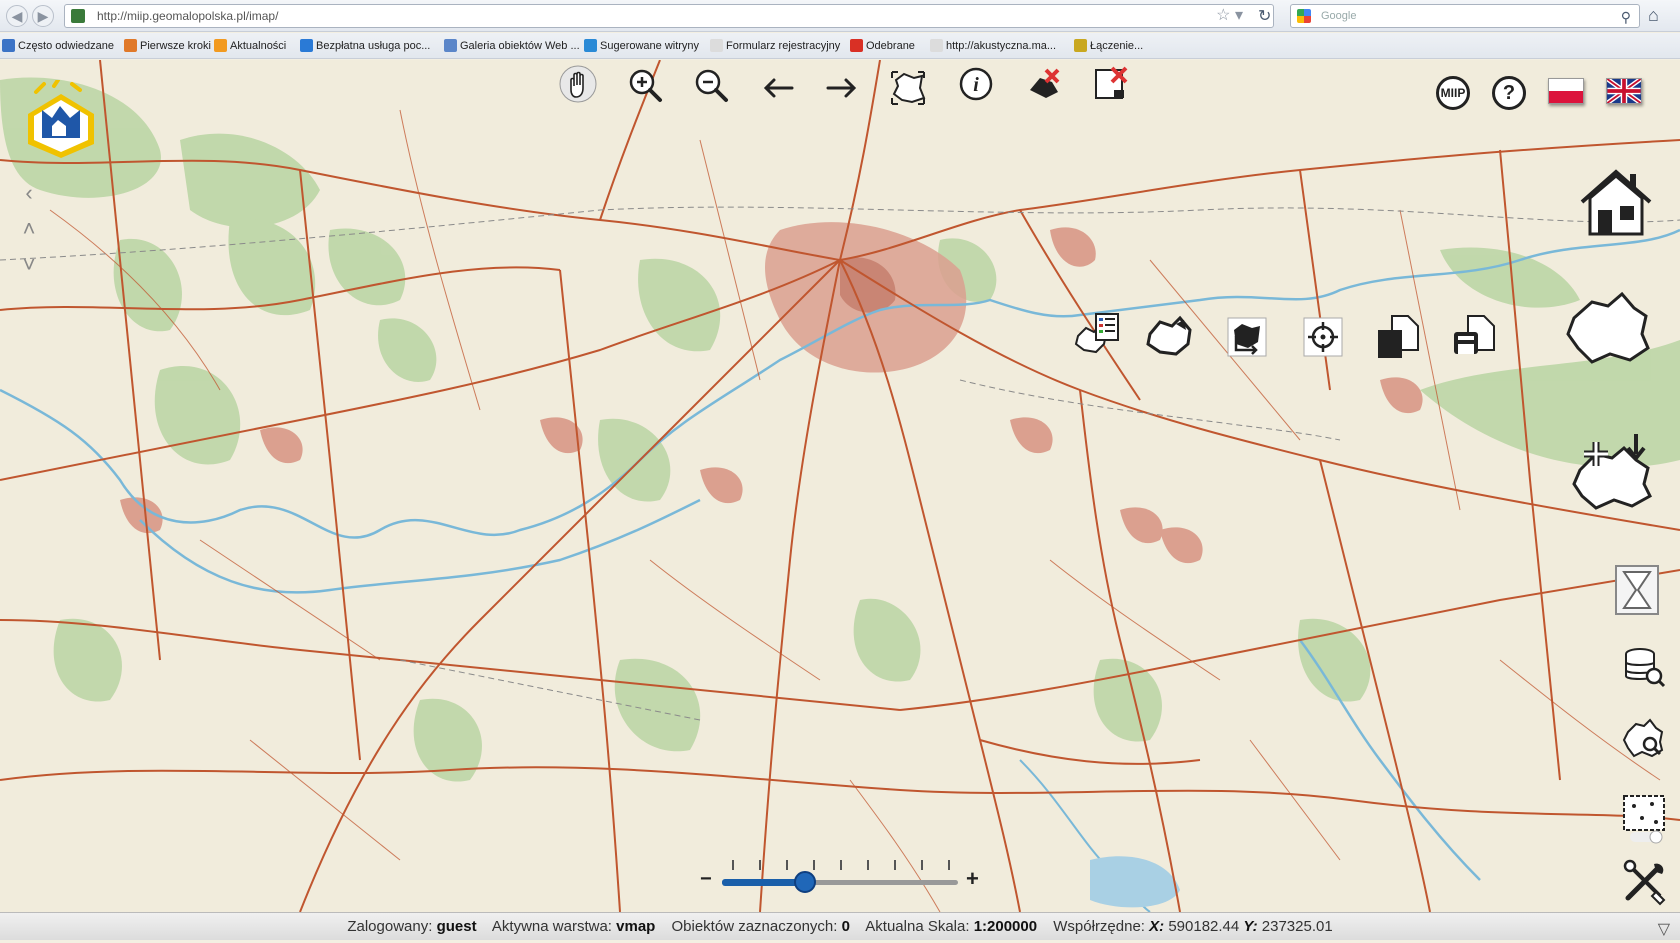 Image resolution: width=1680 pixels, height=943 pixels. Describe the element at coordinates (61, 120) in the screenshot. I see `geomalopolska-logo` at that location.